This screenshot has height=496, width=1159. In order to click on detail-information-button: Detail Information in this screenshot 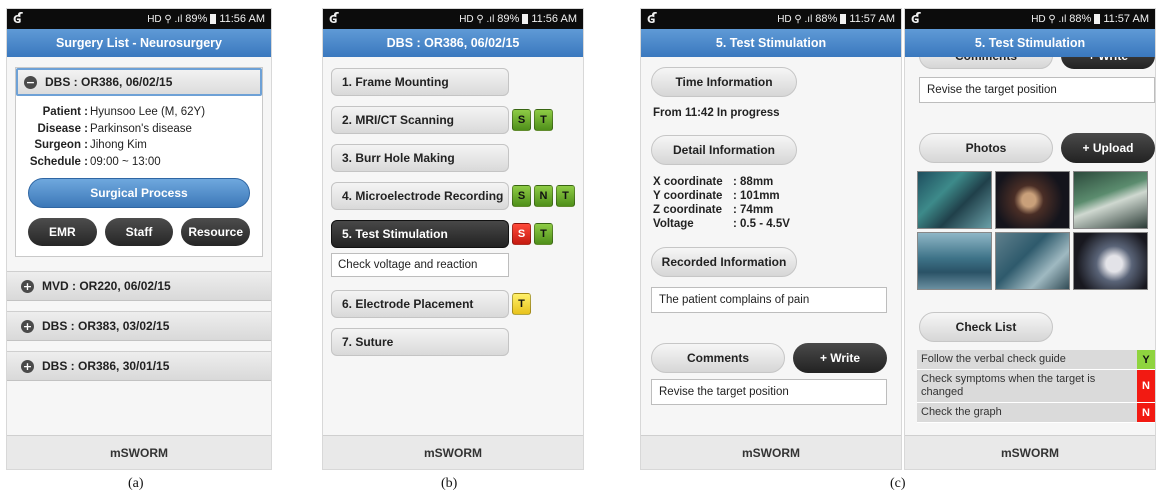, I will do `click(724, 150)`.